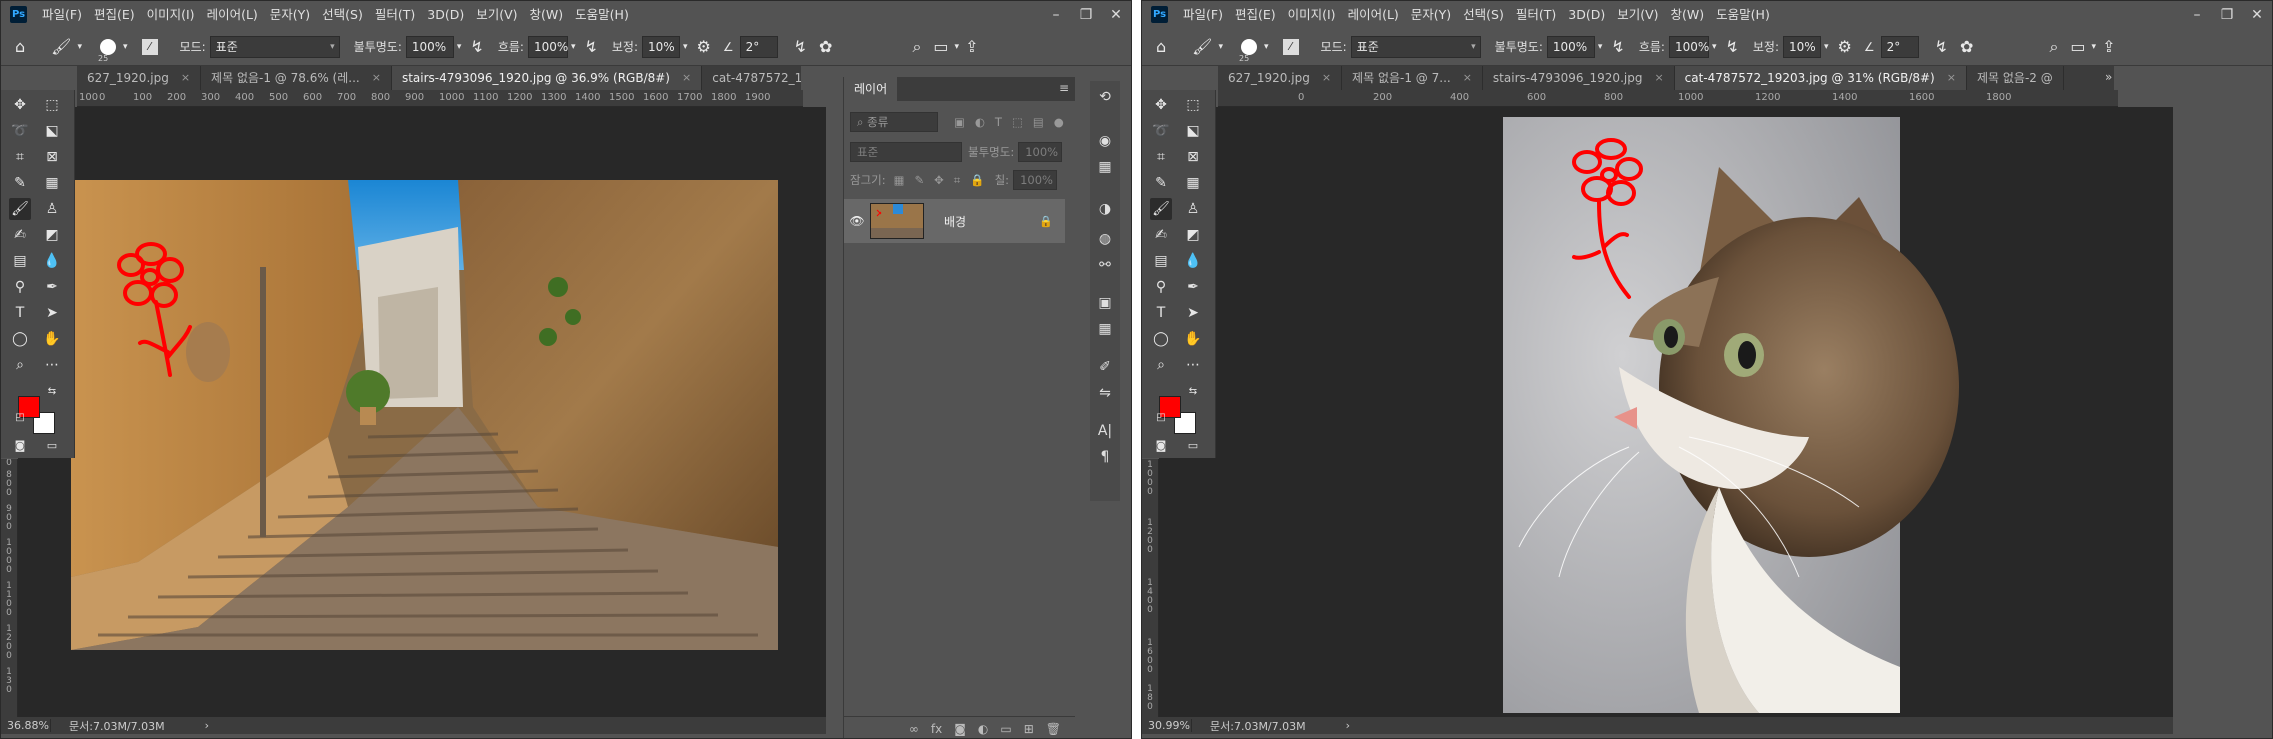 This screenshot has height=739, width=2273. What do you see at coordinates (2053, 47) in the screenshot?
I see `search-icon: ⌕` at bounding box center [2053, 47].